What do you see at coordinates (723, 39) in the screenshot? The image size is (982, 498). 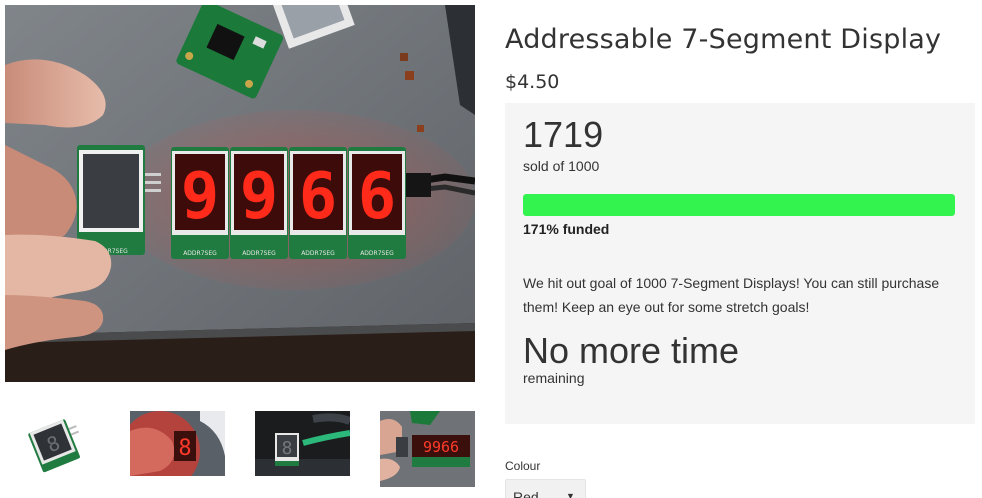 I see `product-title: Addressable 7-Segment Display` at bounding box center [723, 39].